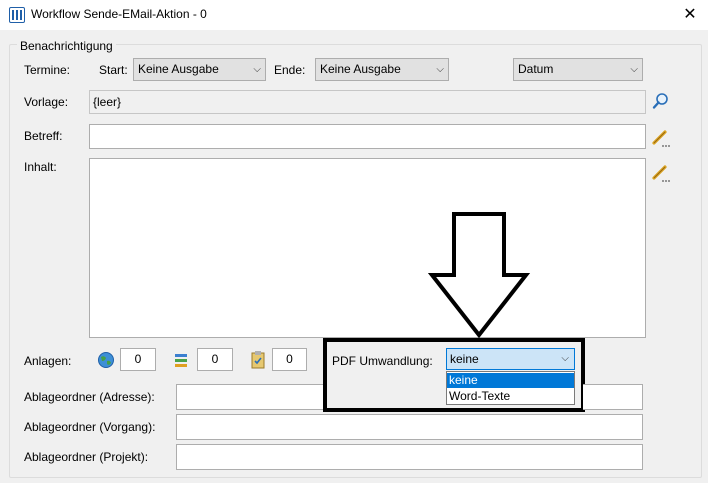 The width and height of the screenshot is (708, 483). Describe the element at coordinates (90, 427) in the screenshot. I see `ablage-vorgang-label: Ablageordner (Vorgang):` at that location.